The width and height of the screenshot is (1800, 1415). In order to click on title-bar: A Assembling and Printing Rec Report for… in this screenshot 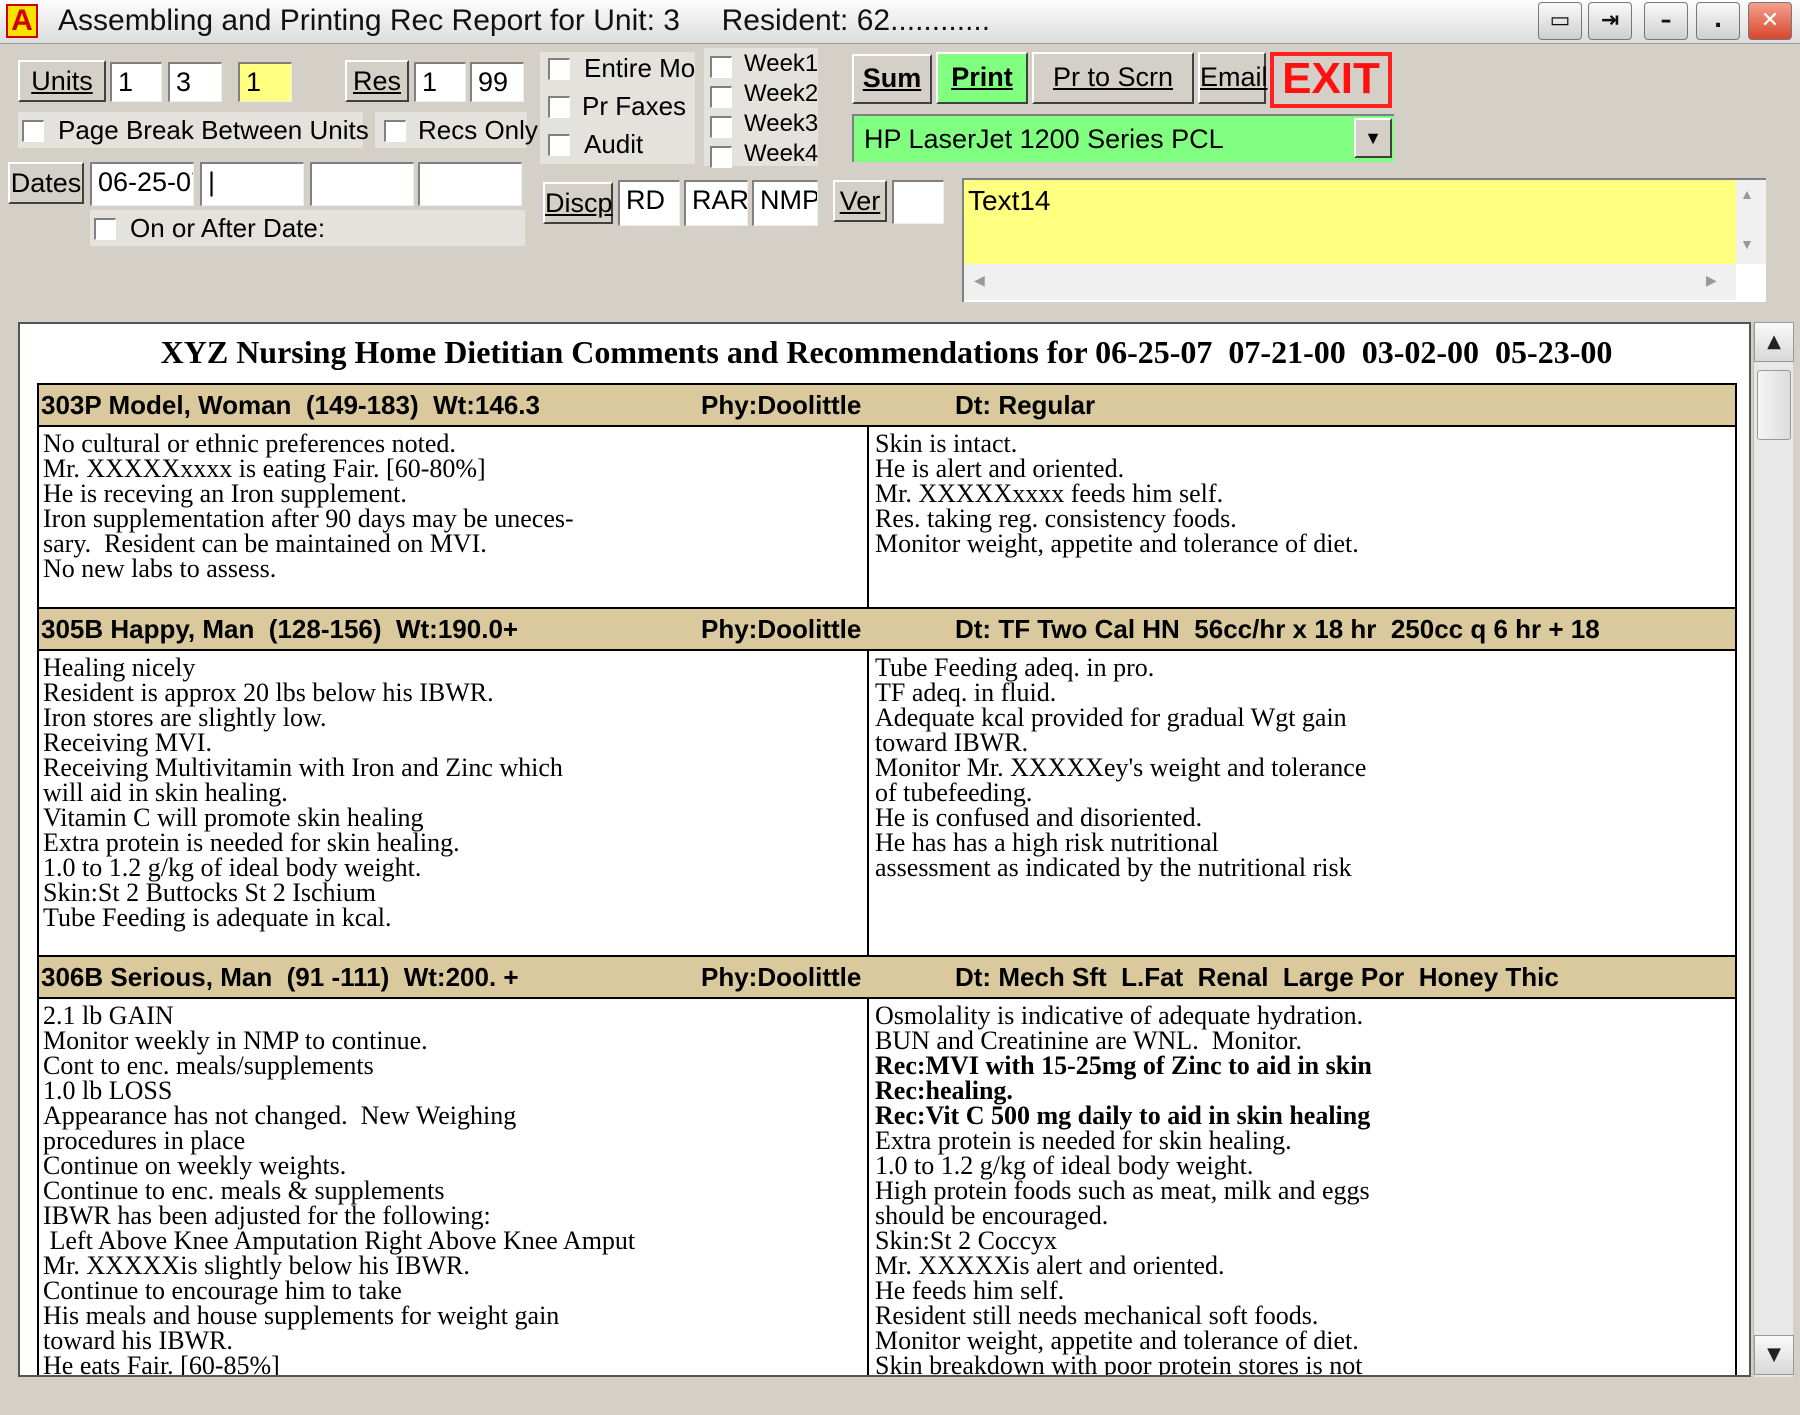, I will do `click(900, 22)`.